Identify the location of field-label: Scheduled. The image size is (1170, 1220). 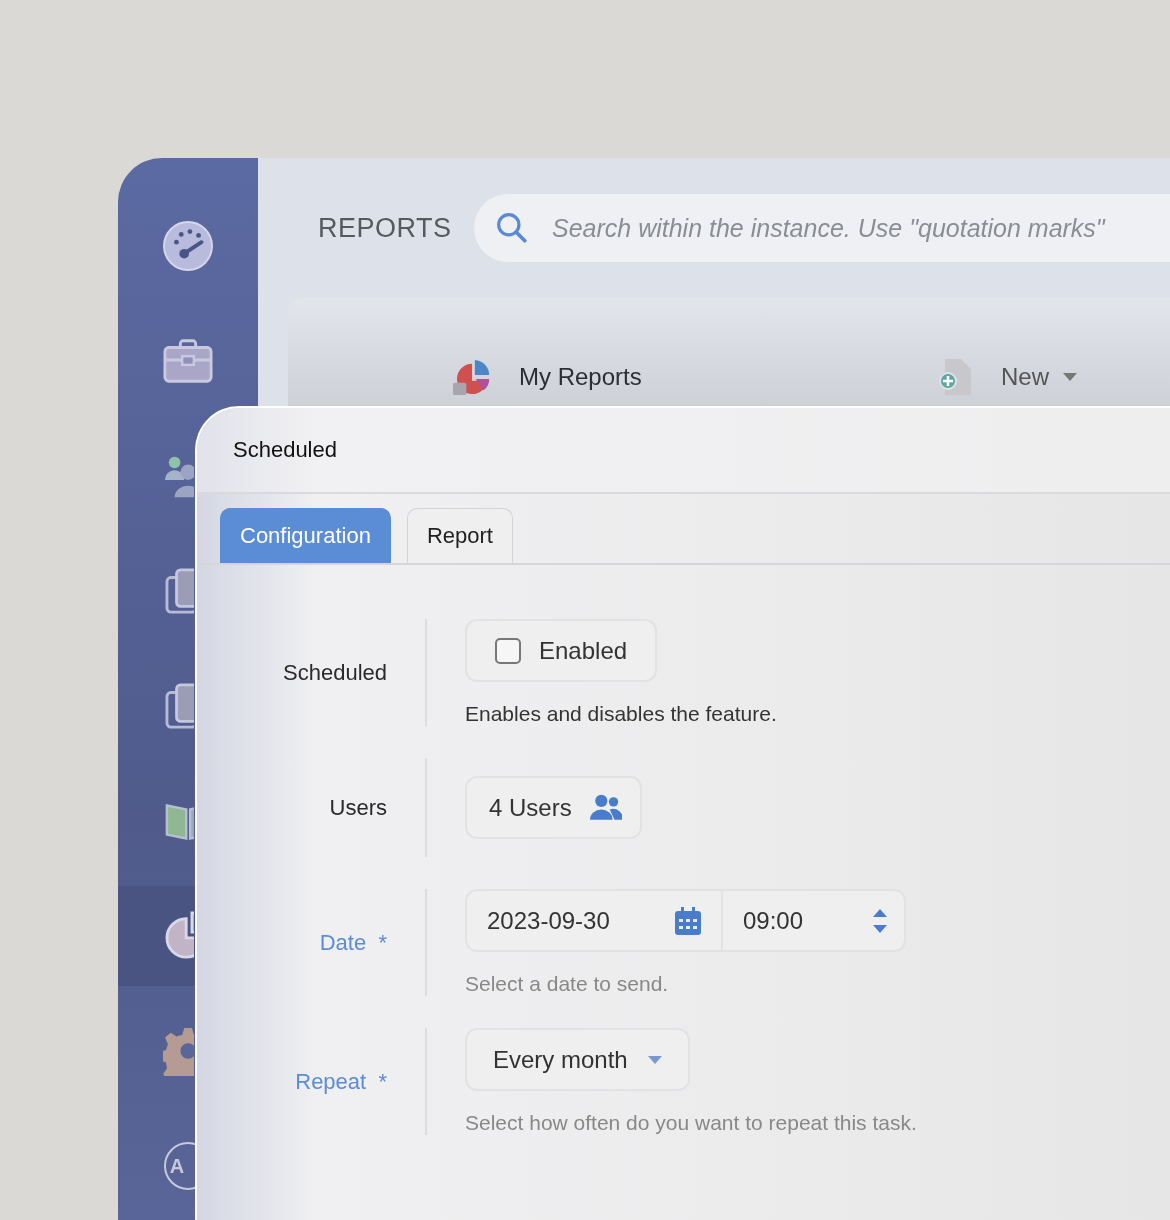
(335, 672).